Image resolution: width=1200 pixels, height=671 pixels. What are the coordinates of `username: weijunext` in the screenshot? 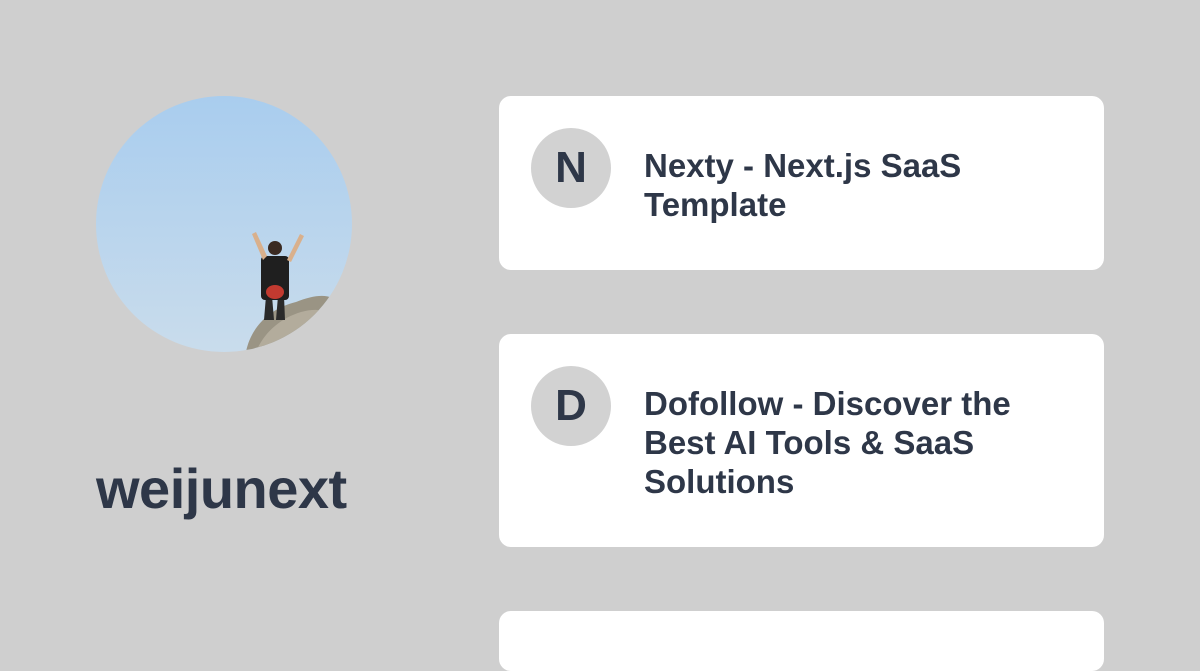 It's located at (221, 488).